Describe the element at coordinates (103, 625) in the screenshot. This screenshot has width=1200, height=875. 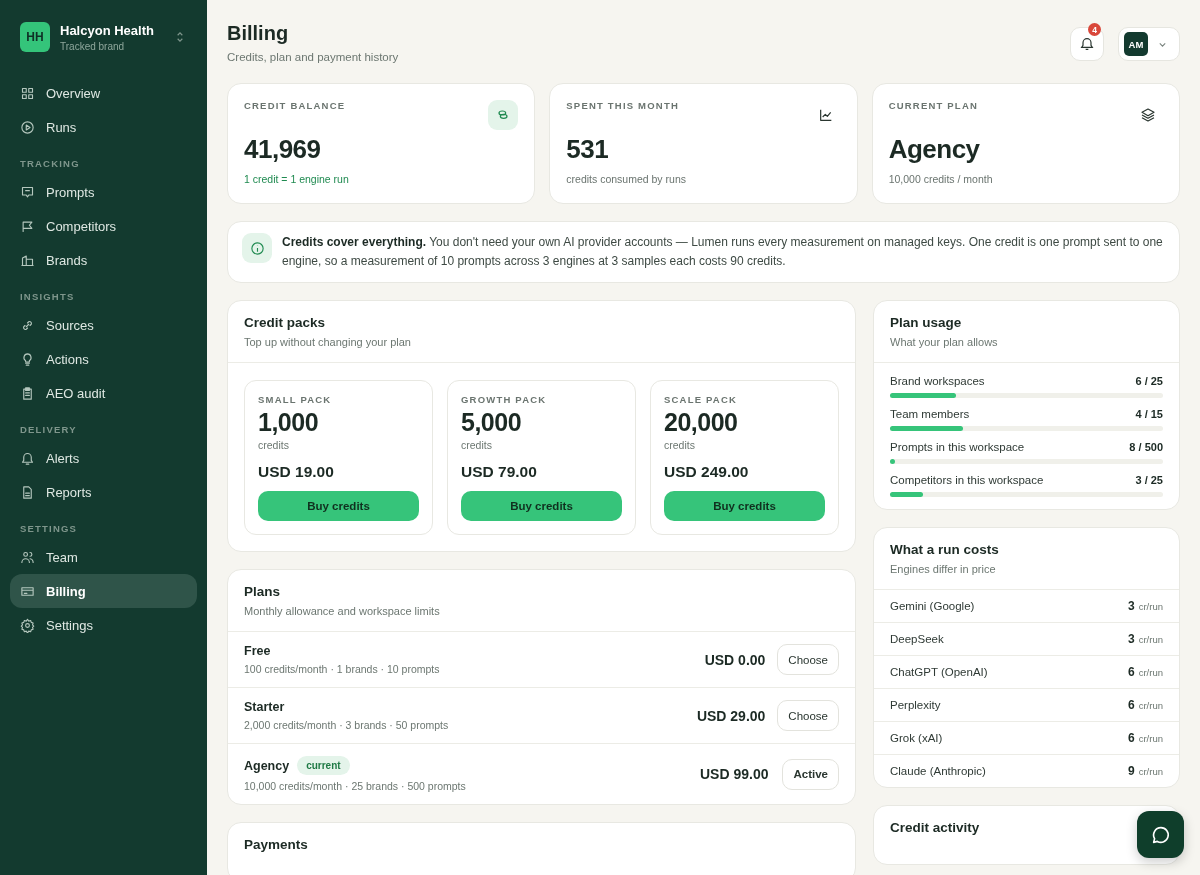
I see `nav-item: Settings` at that location.